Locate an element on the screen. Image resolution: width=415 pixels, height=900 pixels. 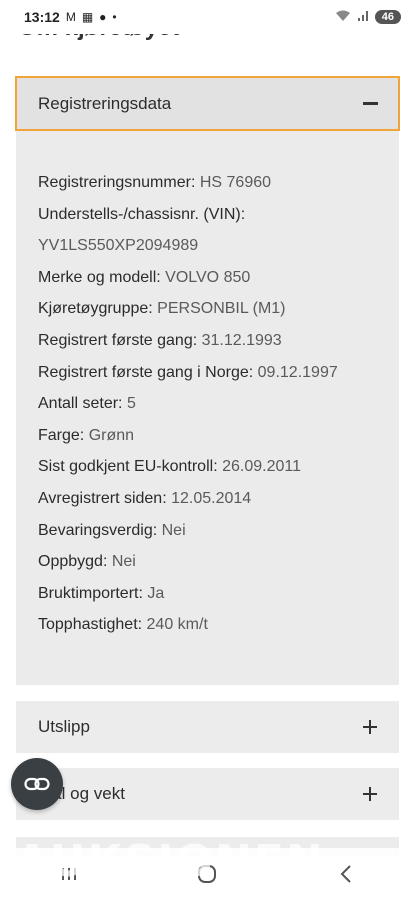
app-notification-icon: ● is located at coordinates (103, 17).